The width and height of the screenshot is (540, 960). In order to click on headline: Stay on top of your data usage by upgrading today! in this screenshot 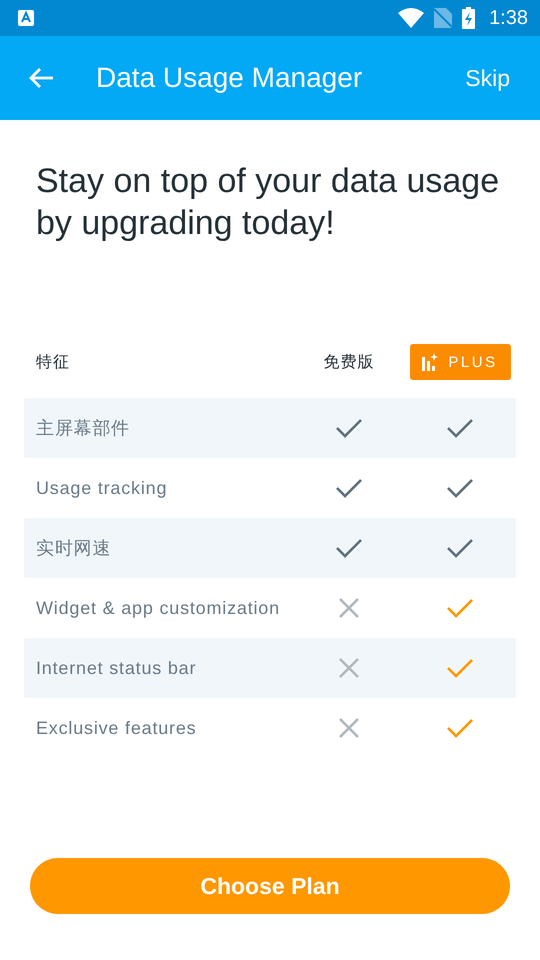, I will do `click(268, 202)`.